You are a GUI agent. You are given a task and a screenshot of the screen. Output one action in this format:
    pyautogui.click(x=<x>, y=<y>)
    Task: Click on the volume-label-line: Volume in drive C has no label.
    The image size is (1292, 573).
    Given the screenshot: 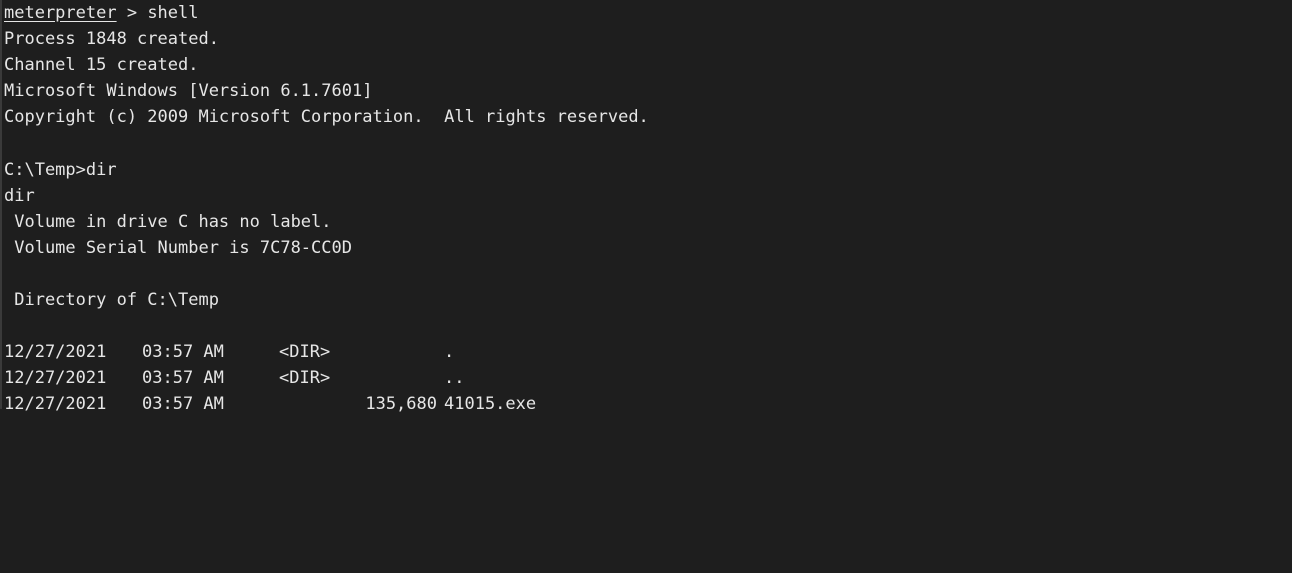 What is the action you would take?
    pyautogui.click(x=168, y=221)
    